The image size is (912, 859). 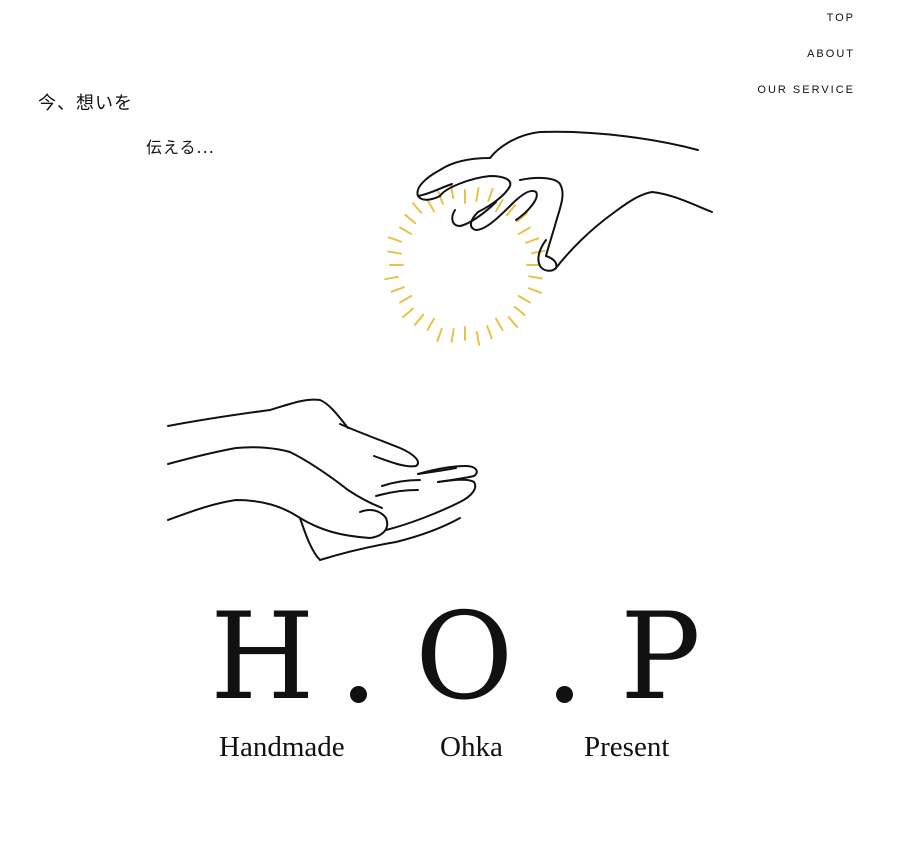 I want to click on glow-rays-icon, so click(x=465, y=265).